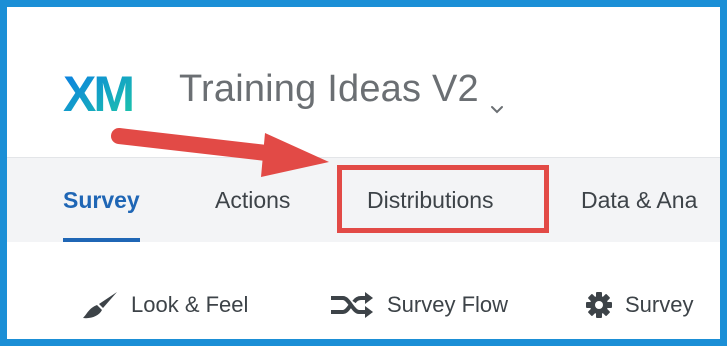 Image resolution: width=727 pixels, height=346 pixels. What do you see at coordinates (99, 305) in the screenshot?
I see `paintbrush-icon` at bounding box center [99, 305].